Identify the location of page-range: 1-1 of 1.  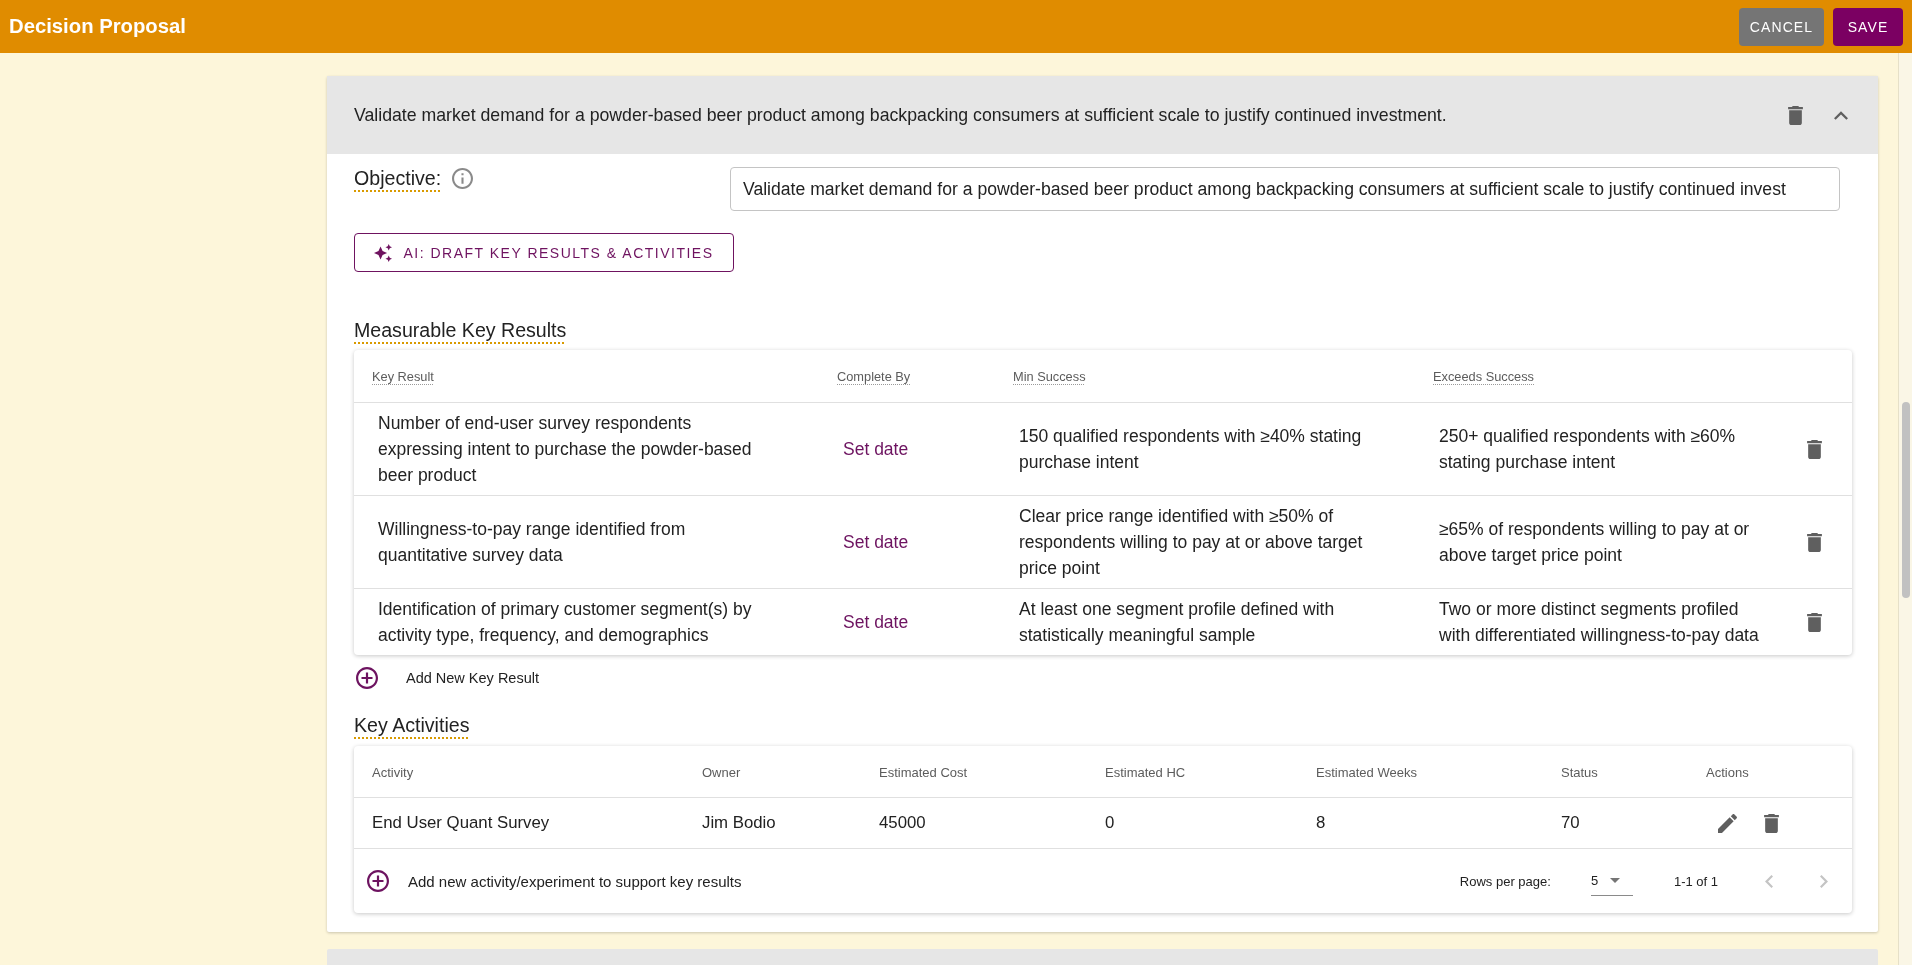
(1695, 881).